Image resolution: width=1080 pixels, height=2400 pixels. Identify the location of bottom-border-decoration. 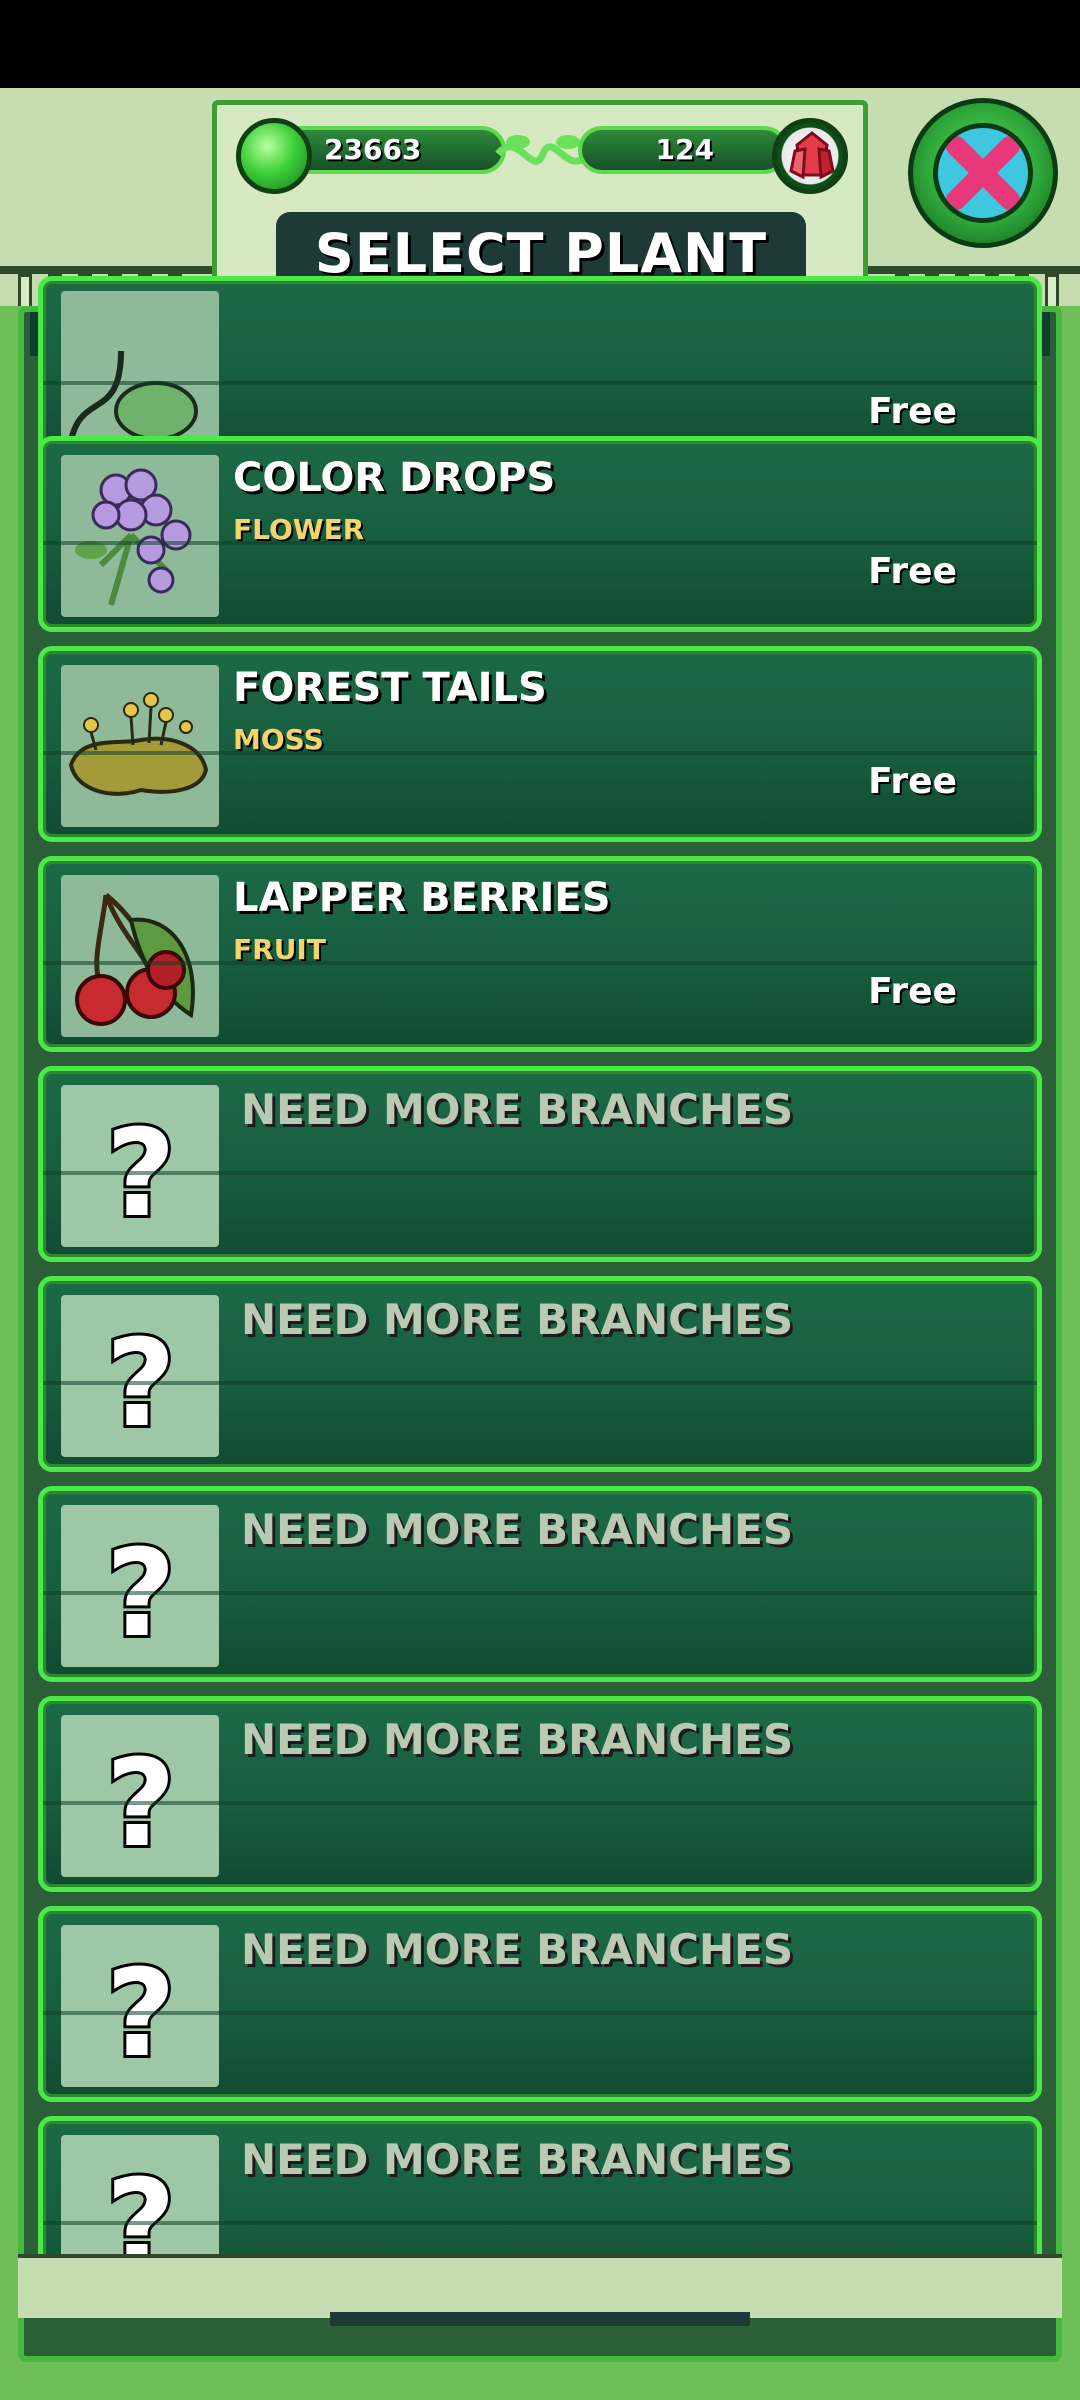
(540, 2286).